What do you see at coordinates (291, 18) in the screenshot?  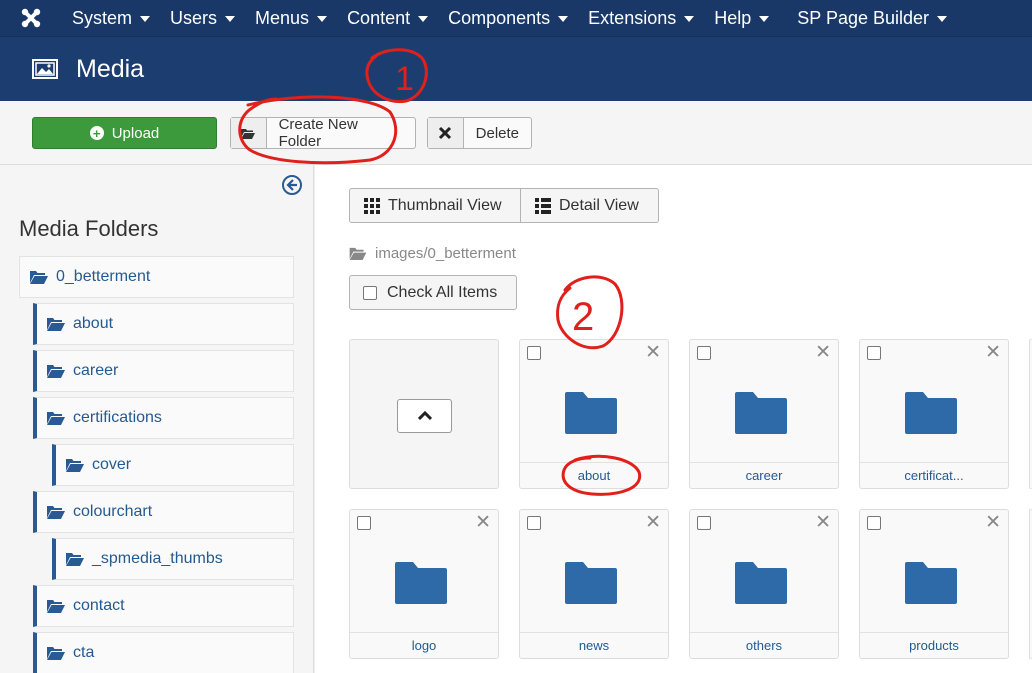 I see `nav-menus: Menus` at bounding box center [291, 18].